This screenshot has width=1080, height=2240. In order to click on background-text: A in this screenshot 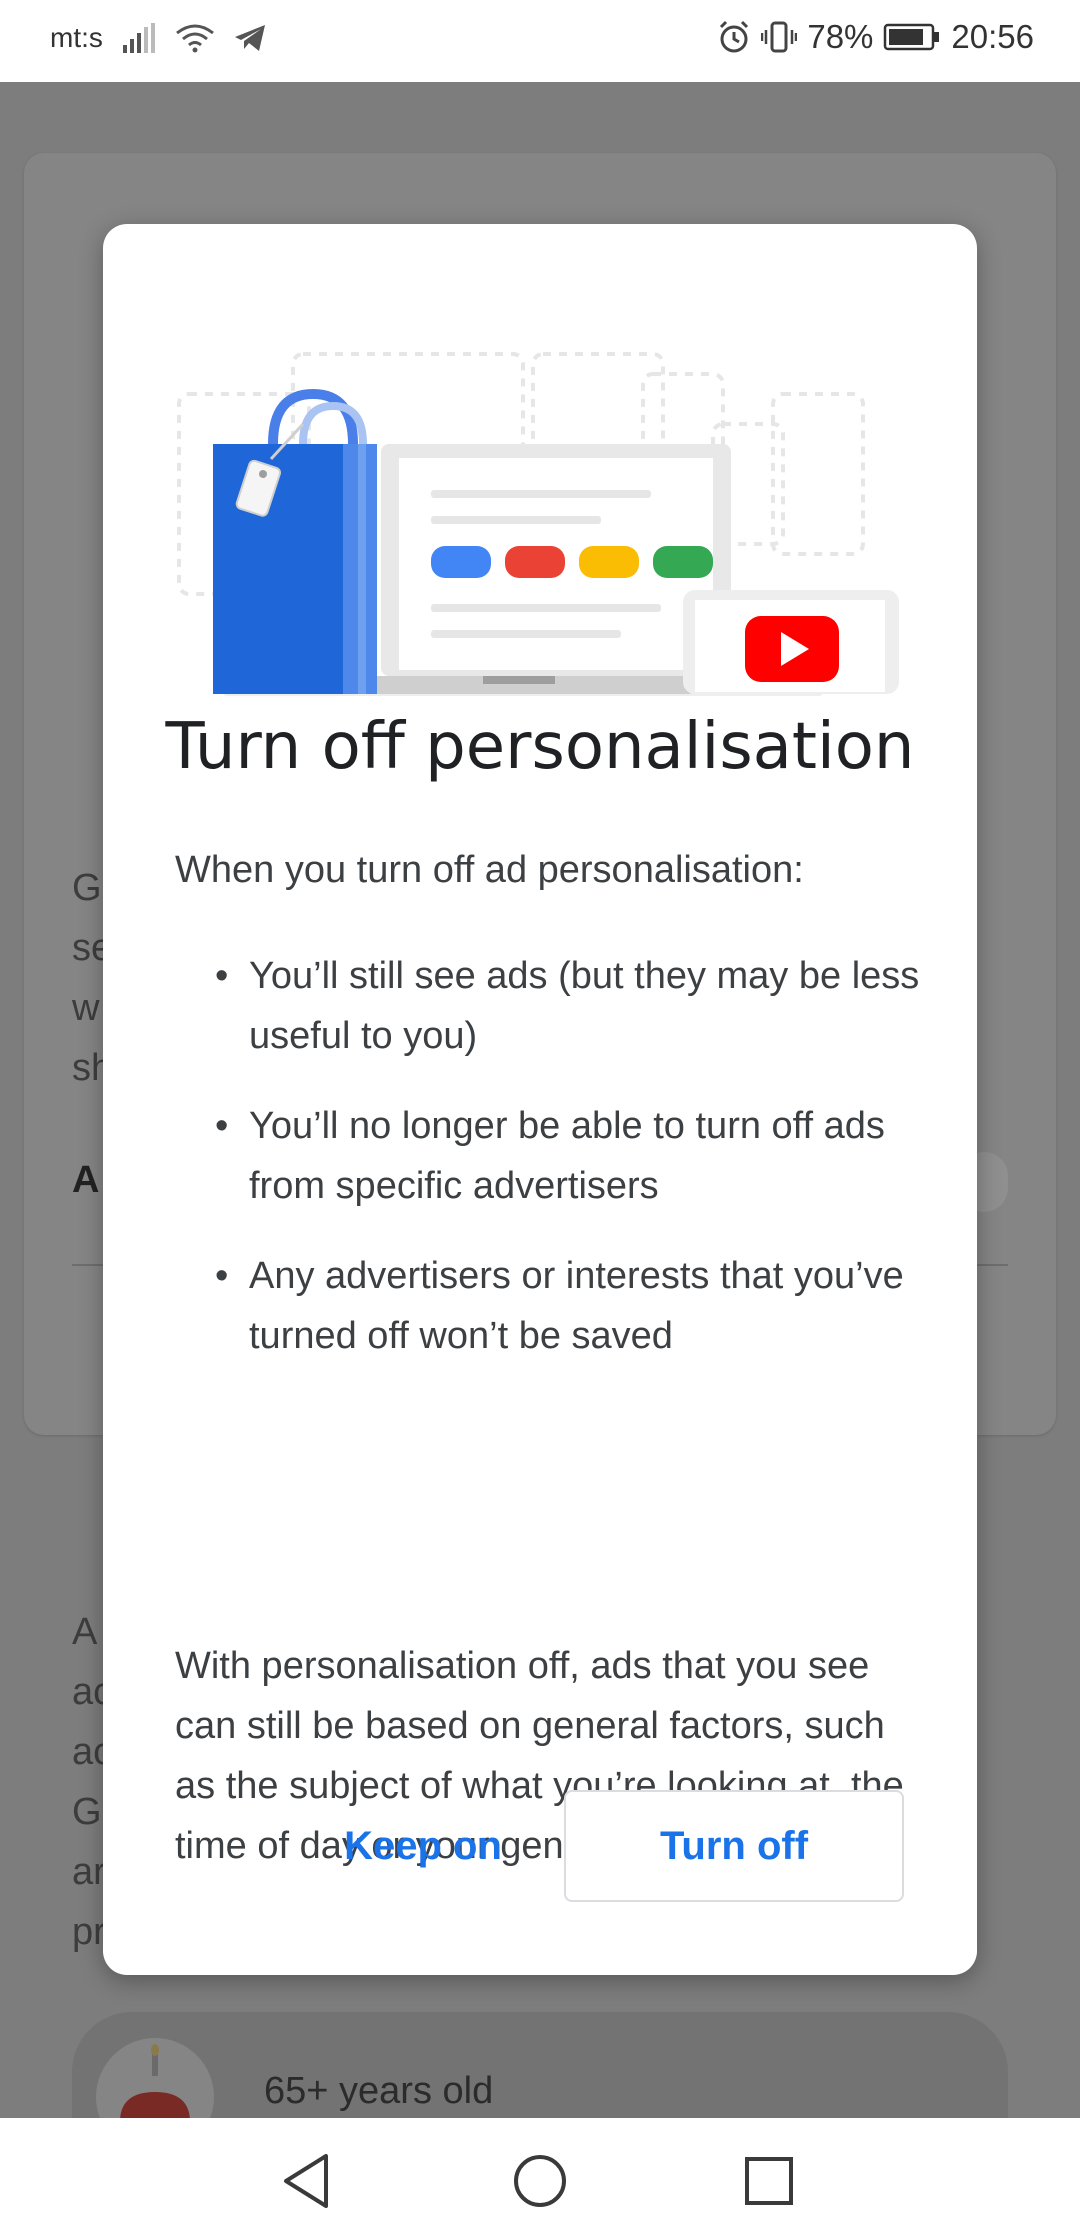, I will do `click(85, 1632)`.